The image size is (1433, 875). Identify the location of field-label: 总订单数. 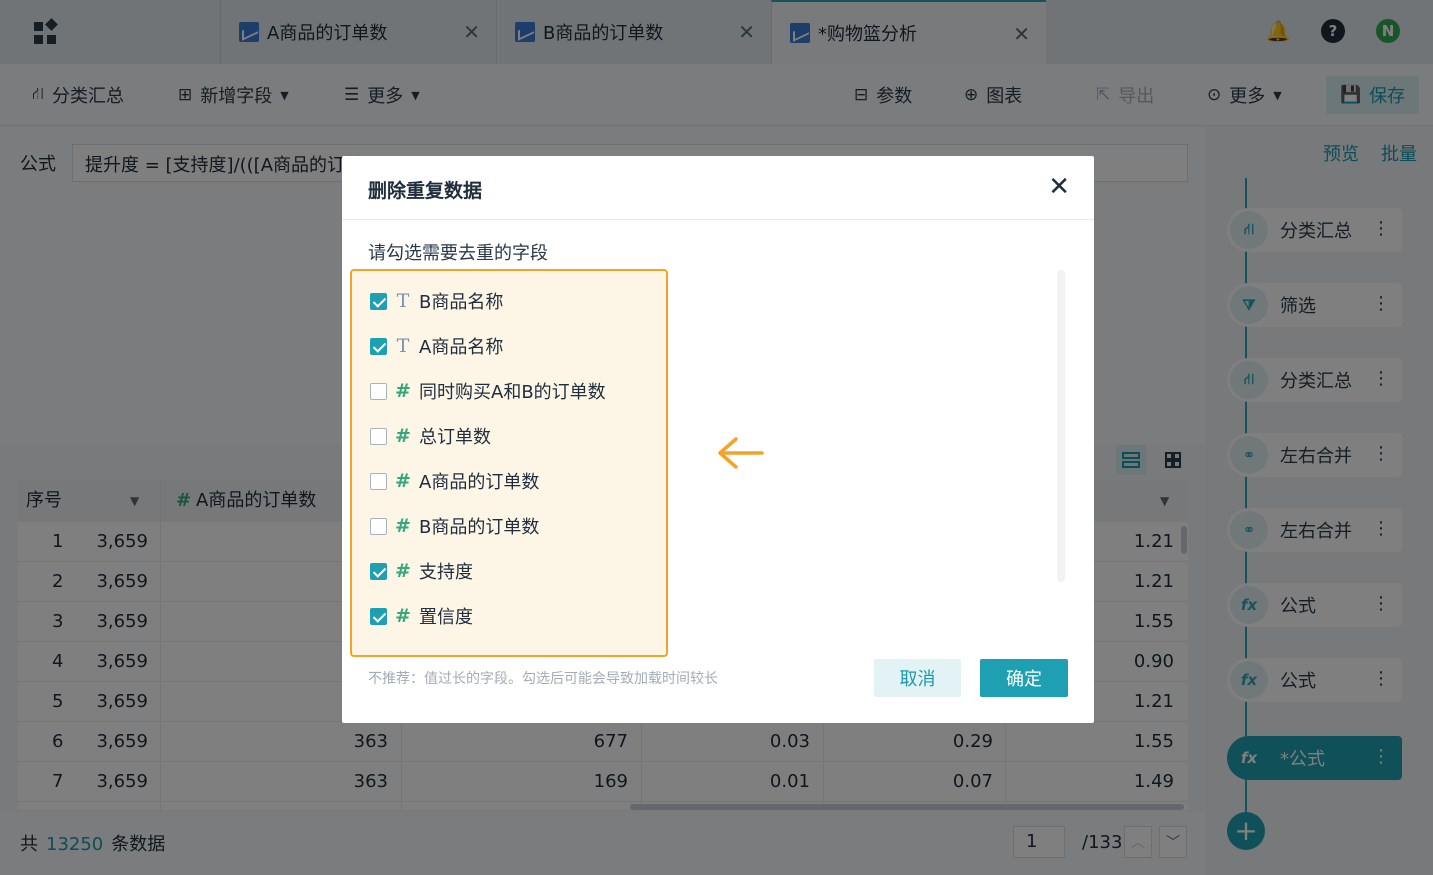
(455, 437).